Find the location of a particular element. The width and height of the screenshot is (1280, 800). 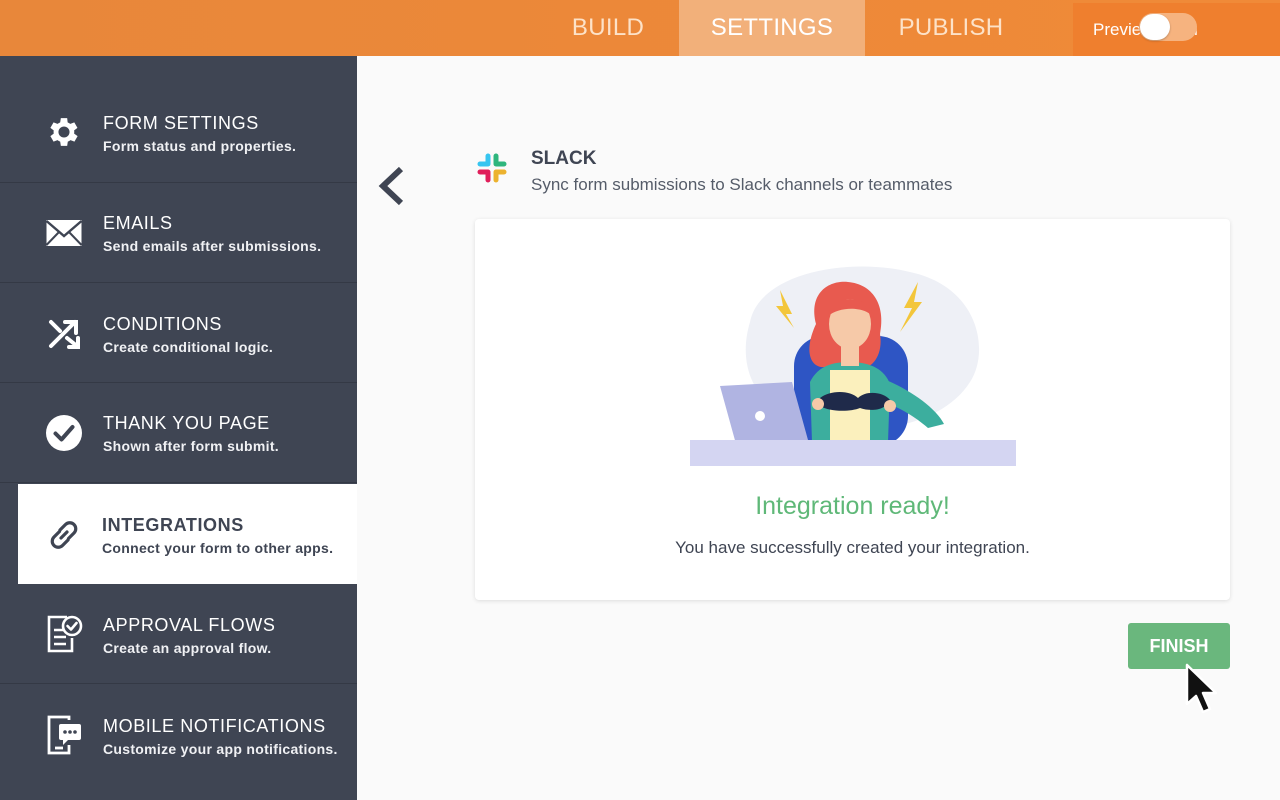

sidebar-item-title: THANK YOU PAGE is located at coordinates (186, 423).